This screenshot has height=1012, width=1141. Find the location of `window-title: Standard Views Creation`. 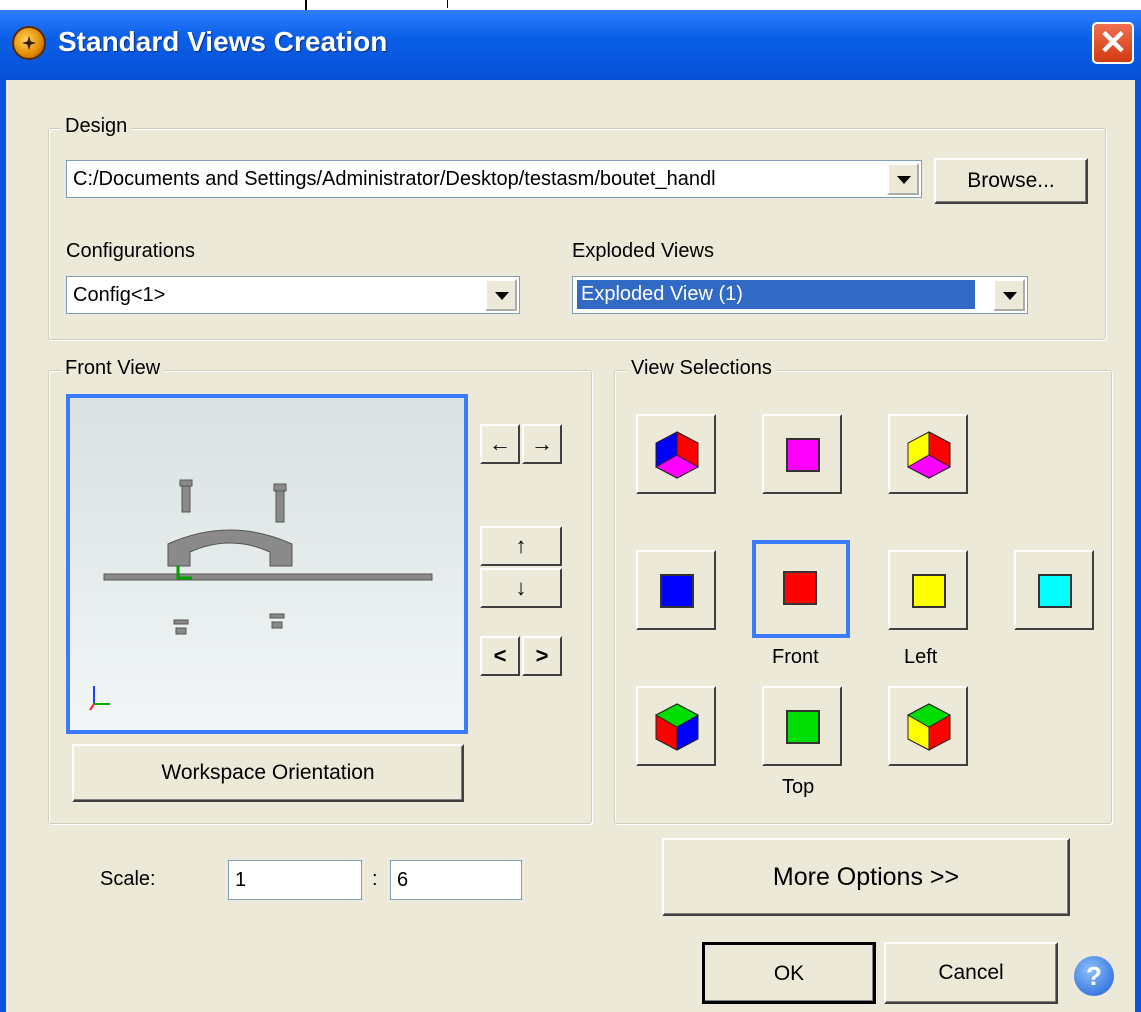

window-title: Standard Views Creation is located at coordinates (223, 41).